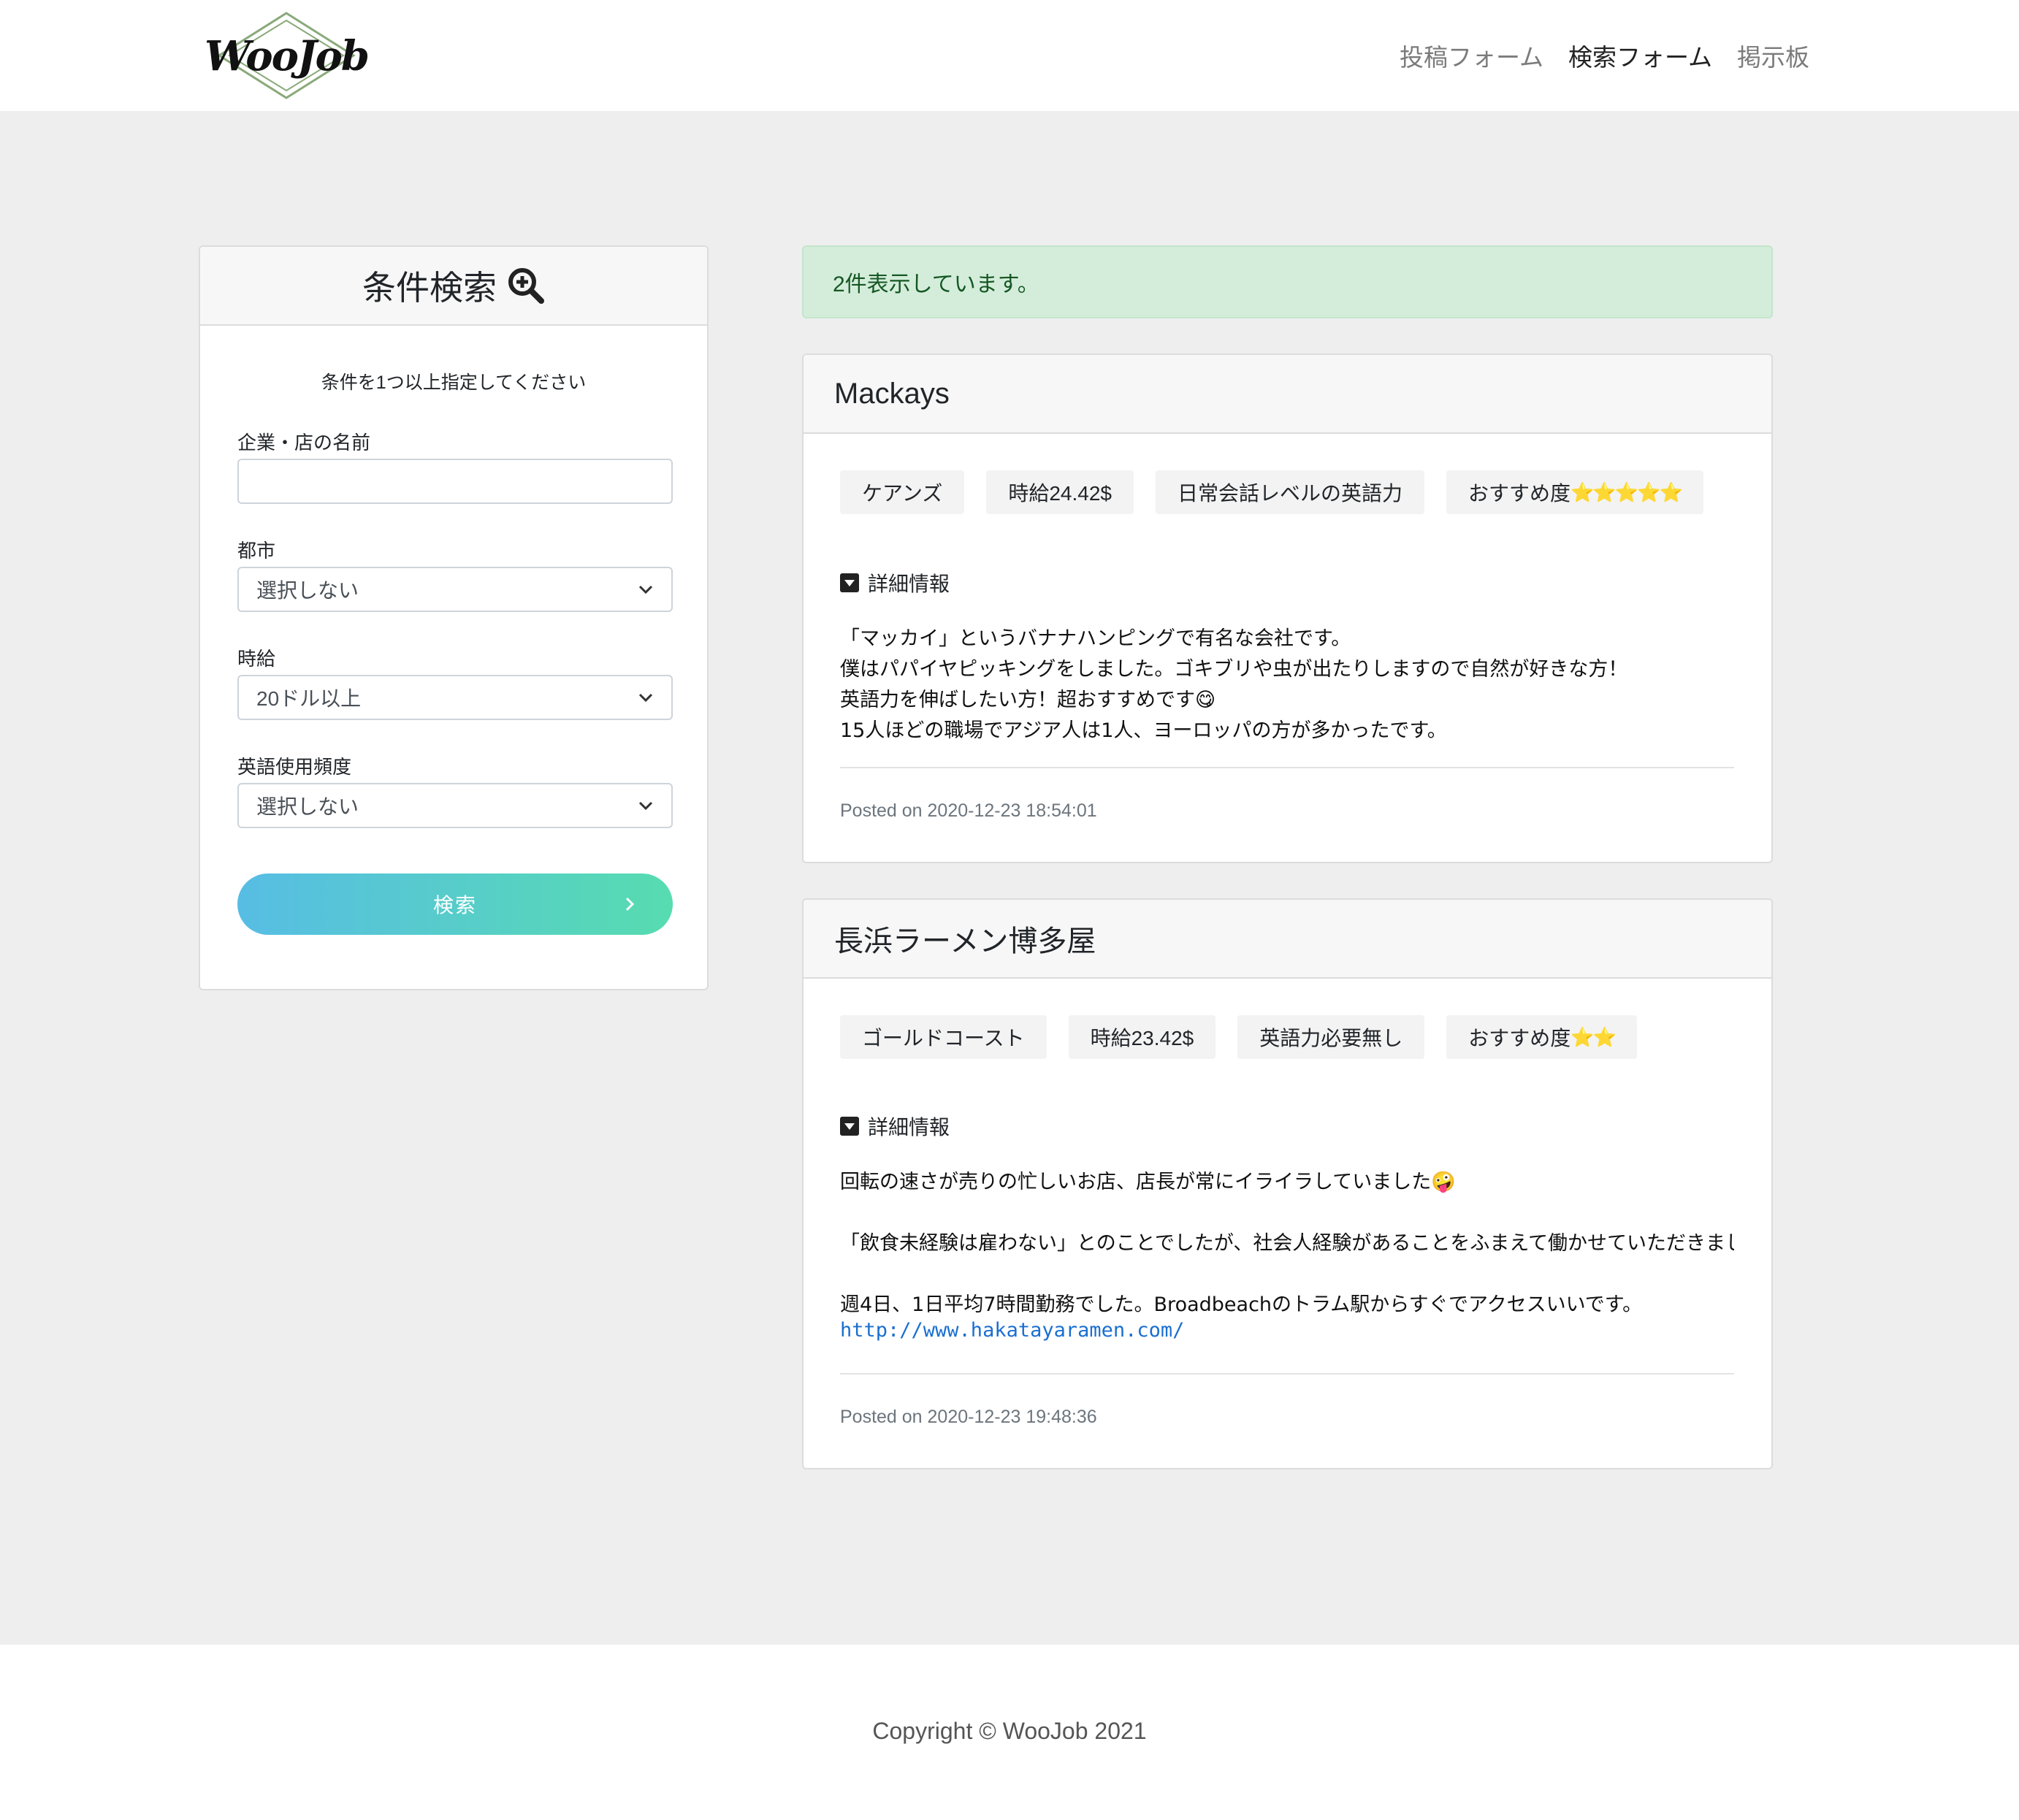 This screenshot has width=2019, height=1820. What do you see at coordinates (1471, 55) in the screenshot?
I see `nav-post-form: 投稿フォーム` at bounding box center [1471, 55].